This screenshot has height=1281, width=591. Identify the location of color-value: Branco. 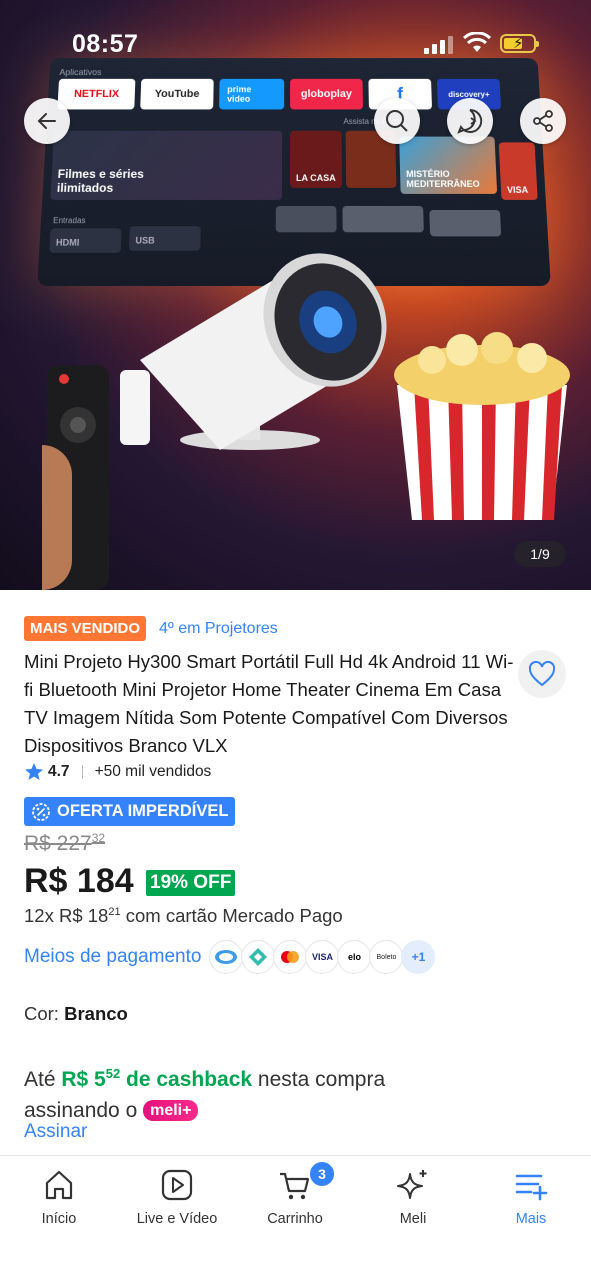
(96, 1013).